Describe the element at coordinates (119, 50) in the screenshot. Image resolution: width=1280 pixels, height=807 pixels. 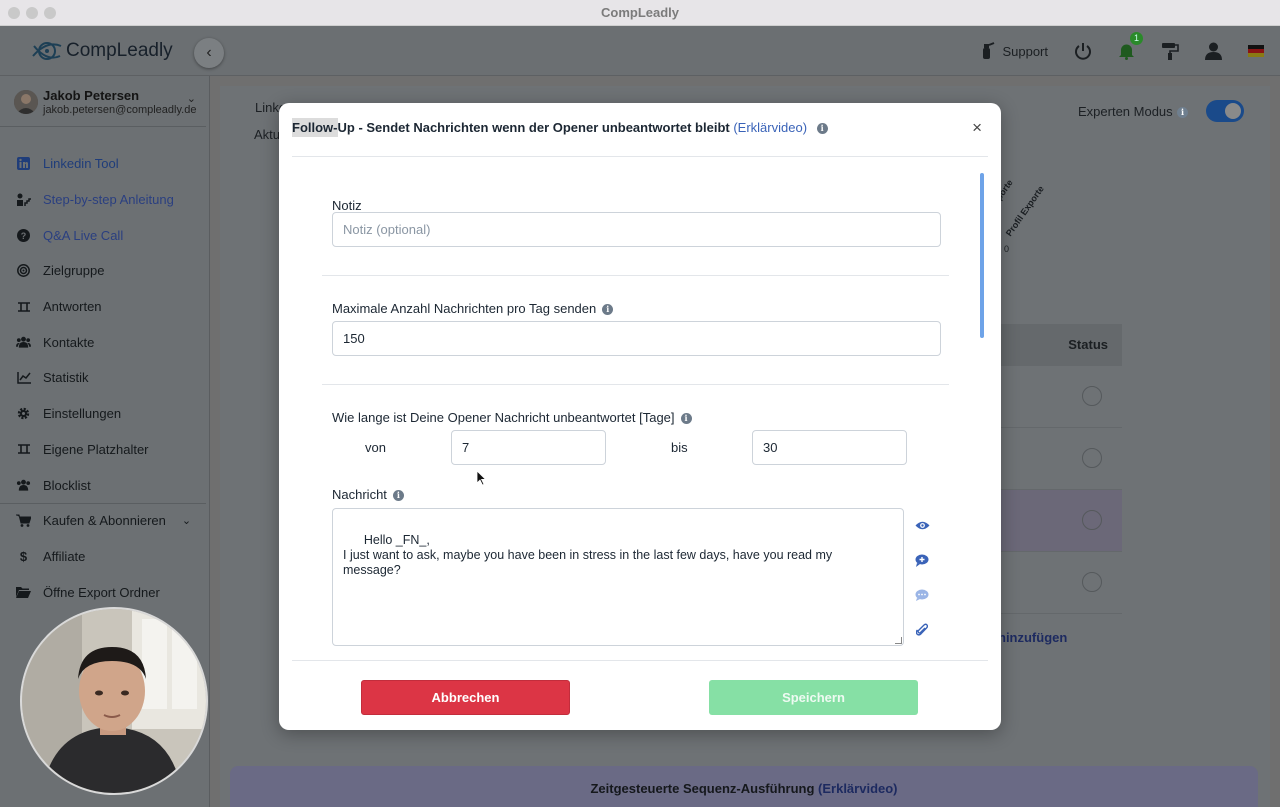
I see `logo-text: CompLeadly` at that location.